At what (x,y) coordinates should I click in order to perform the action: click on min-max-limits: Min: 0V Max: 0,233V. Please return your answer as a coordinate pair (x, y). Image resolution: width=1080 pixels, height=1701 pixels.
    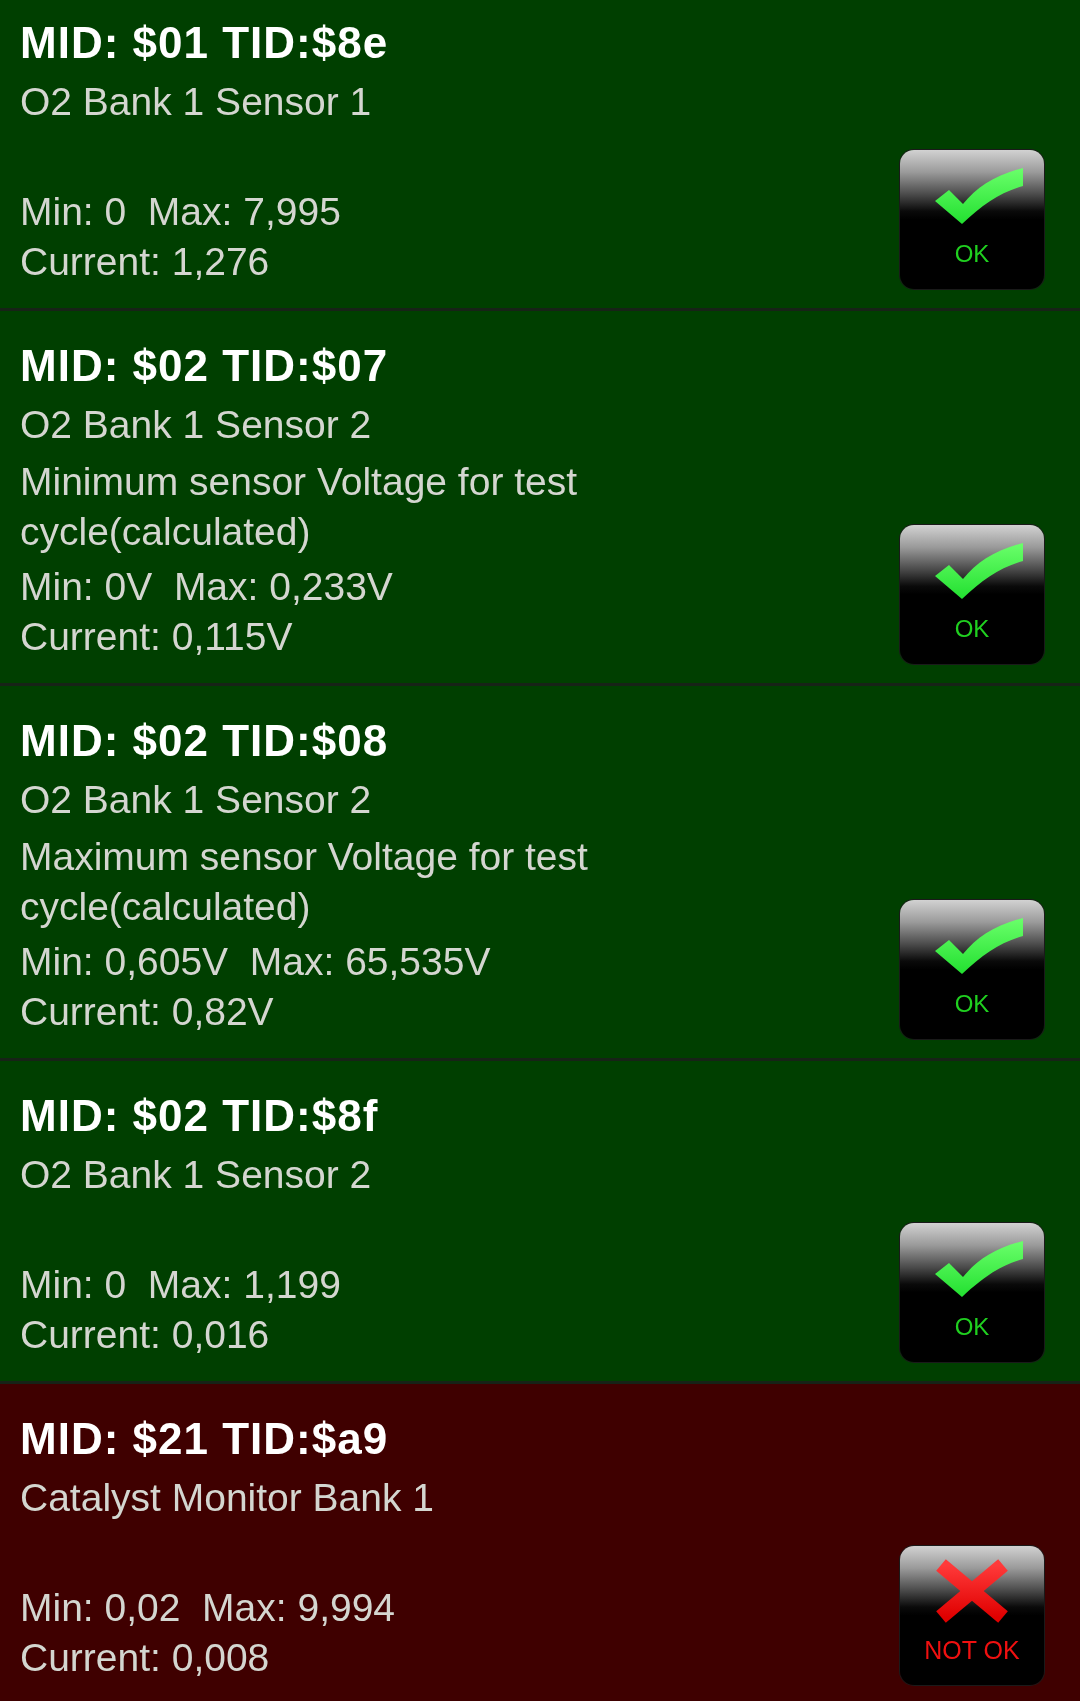
    Looking at the image, I should click on (206, 587).